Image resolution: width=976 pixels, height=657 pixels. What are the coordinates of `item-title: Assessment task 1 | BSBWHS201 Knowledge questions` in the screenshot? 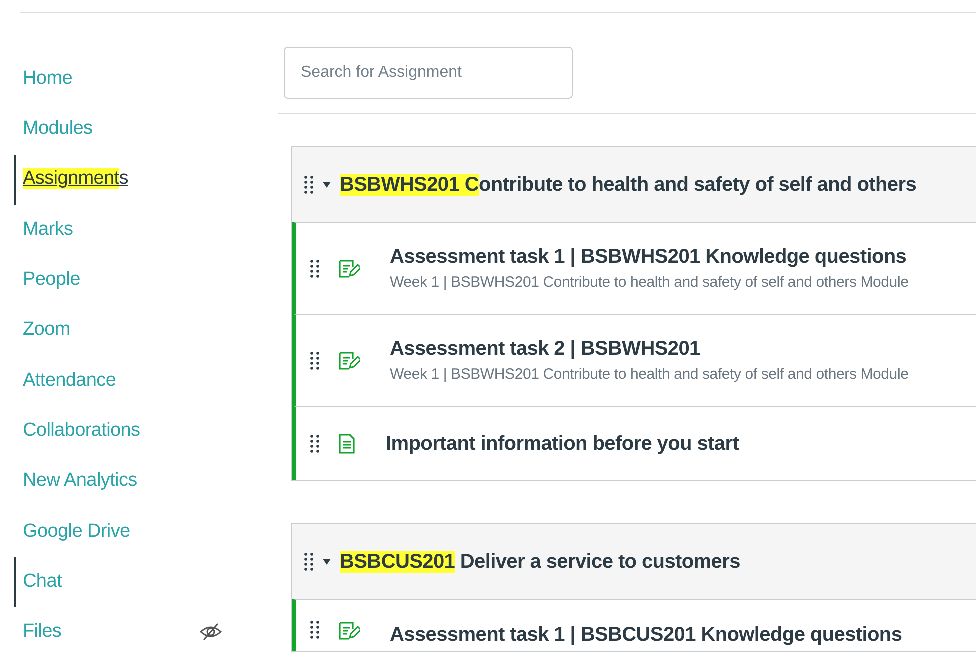 It's located at (649, 257).